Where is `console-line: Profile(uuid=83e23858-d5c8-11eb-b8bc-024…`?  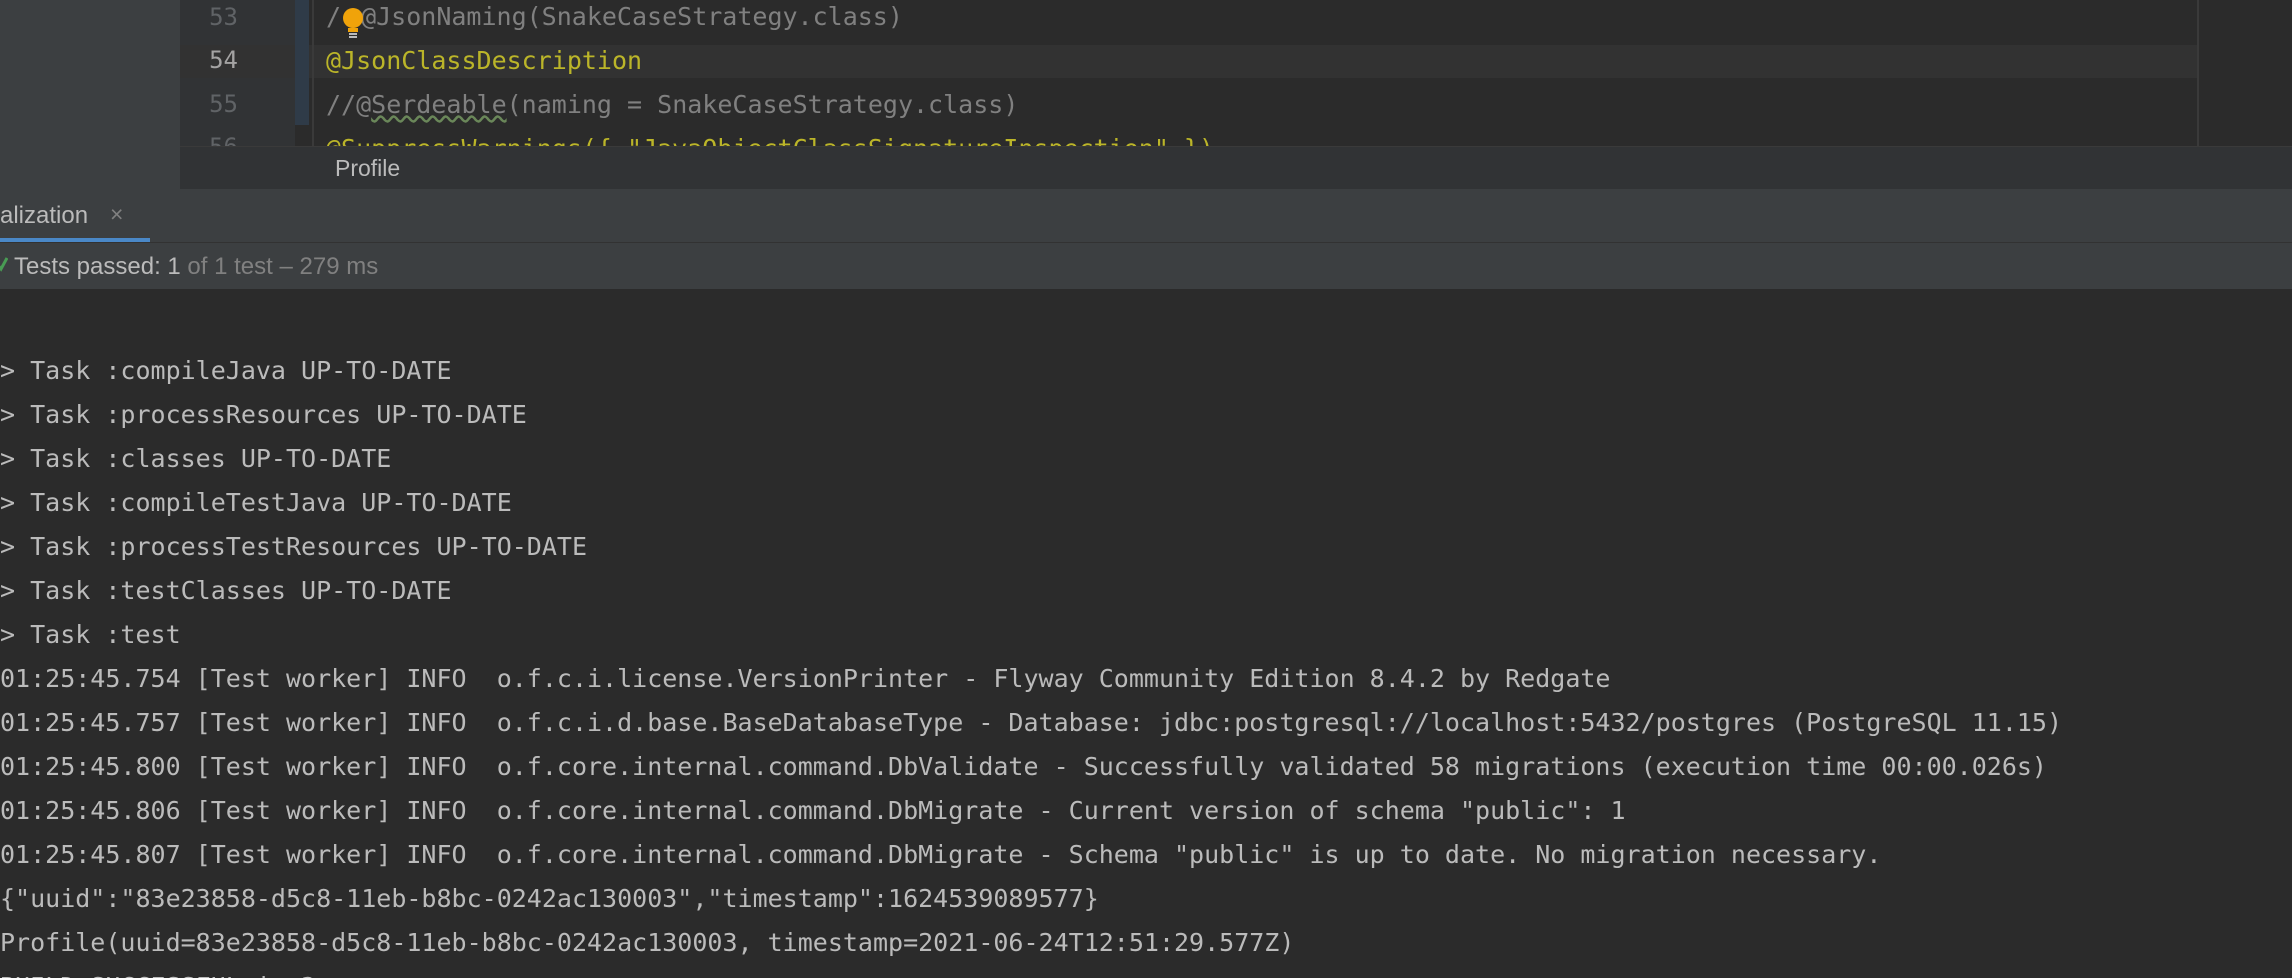 console-line: Profile(uuid=83e23858-d5c8-11eb-b8bc-024… is located at coordinates (647, 942).